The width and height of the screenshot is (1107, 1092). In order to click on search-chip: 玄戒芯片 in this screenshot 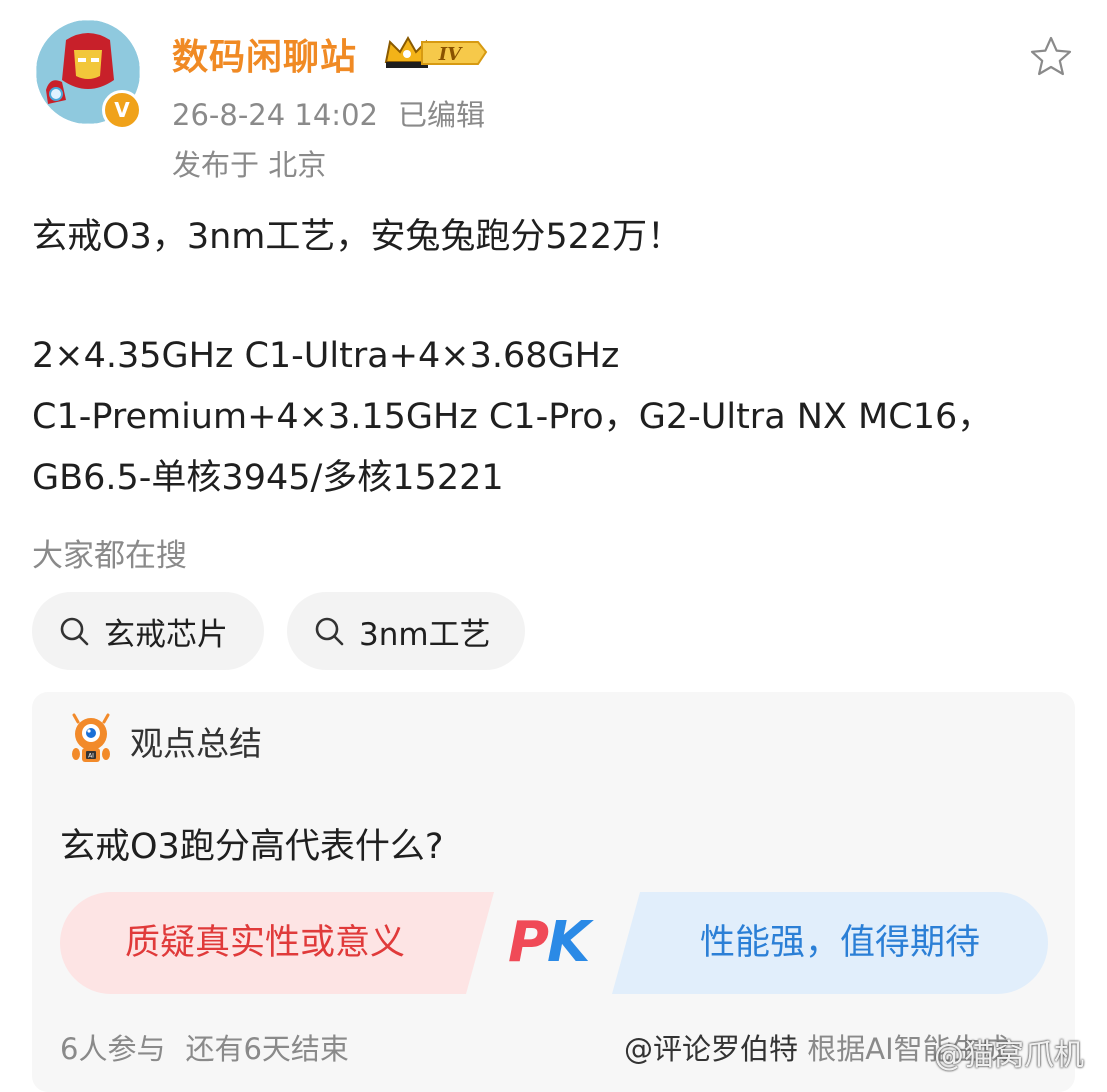, I will do `click(148, 631)`.